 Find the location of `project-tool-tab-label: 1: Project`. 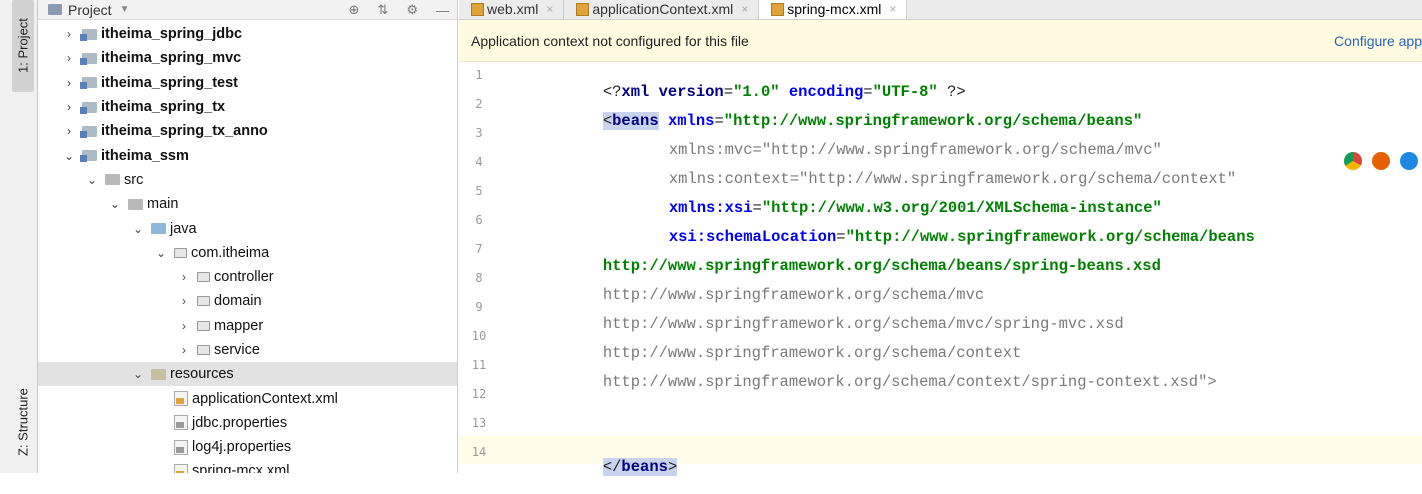

project-tool-tab-label: 1: Project is located at coordinates (23, 46).